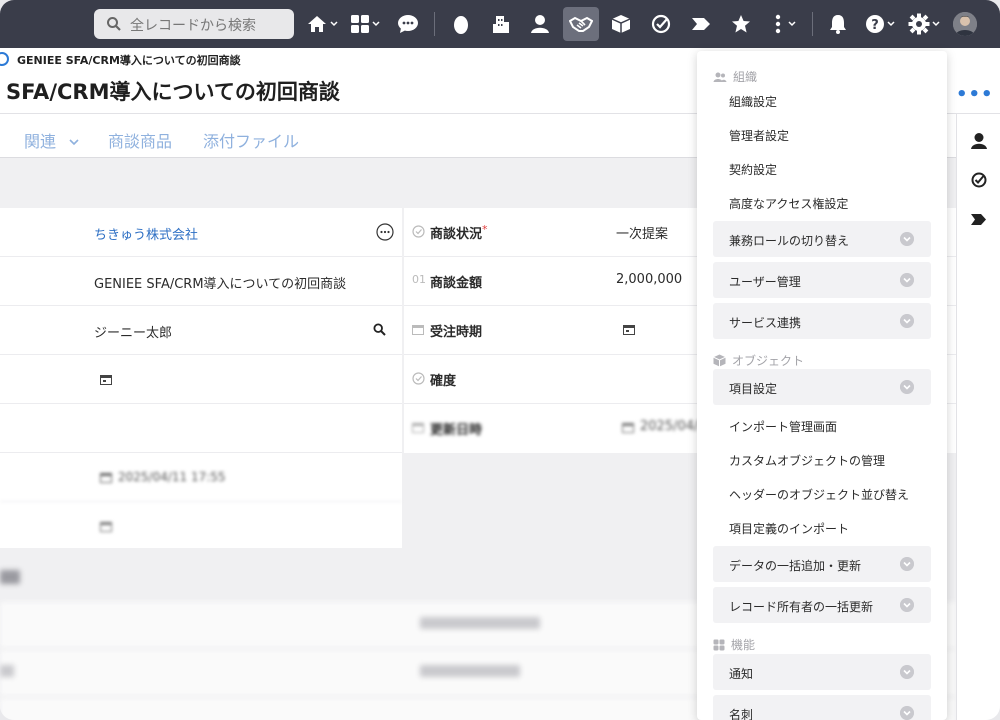 Image resolution: width=1000 pixels, height=720 pixels. I want to click on menu-group-bulk-data: データの一括追加・更新, so click(822, 564).